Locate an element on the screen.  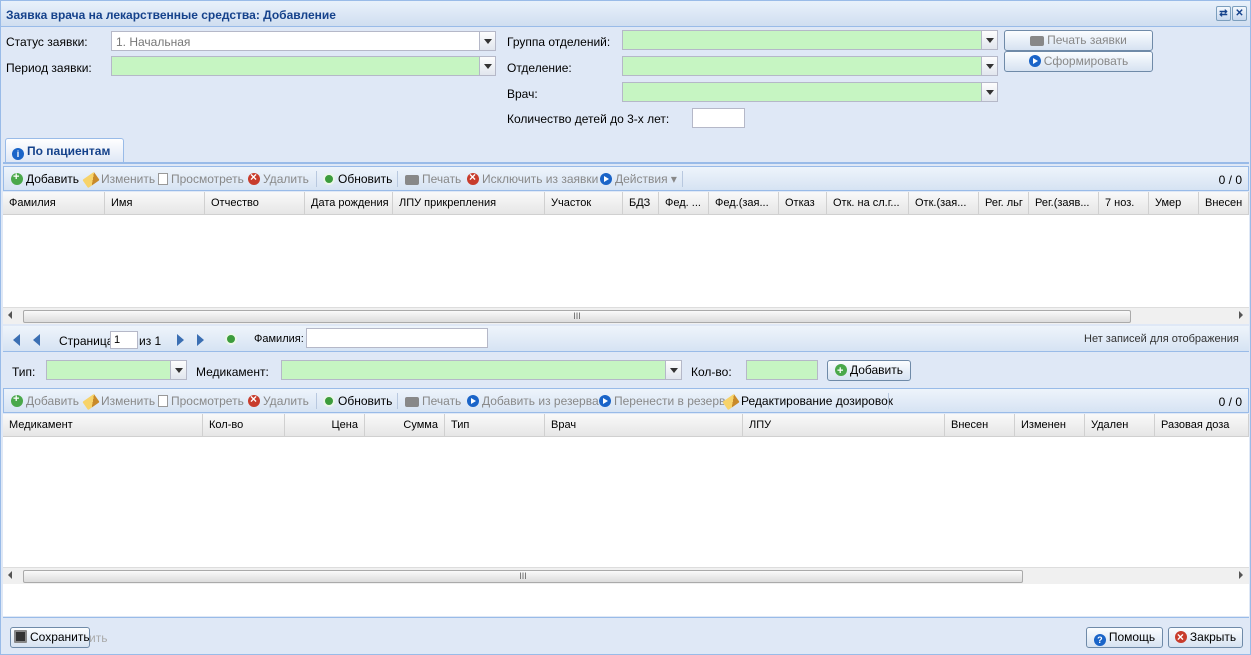
delete-drug-button: Удалить is located at coordinates (278, 400).